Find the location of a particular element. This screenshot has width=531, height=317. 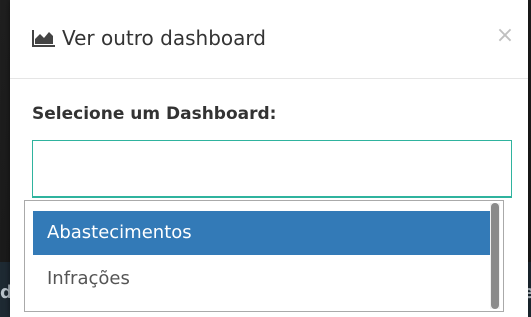

scrollbar-thumb is located at coordinates (495, 256).